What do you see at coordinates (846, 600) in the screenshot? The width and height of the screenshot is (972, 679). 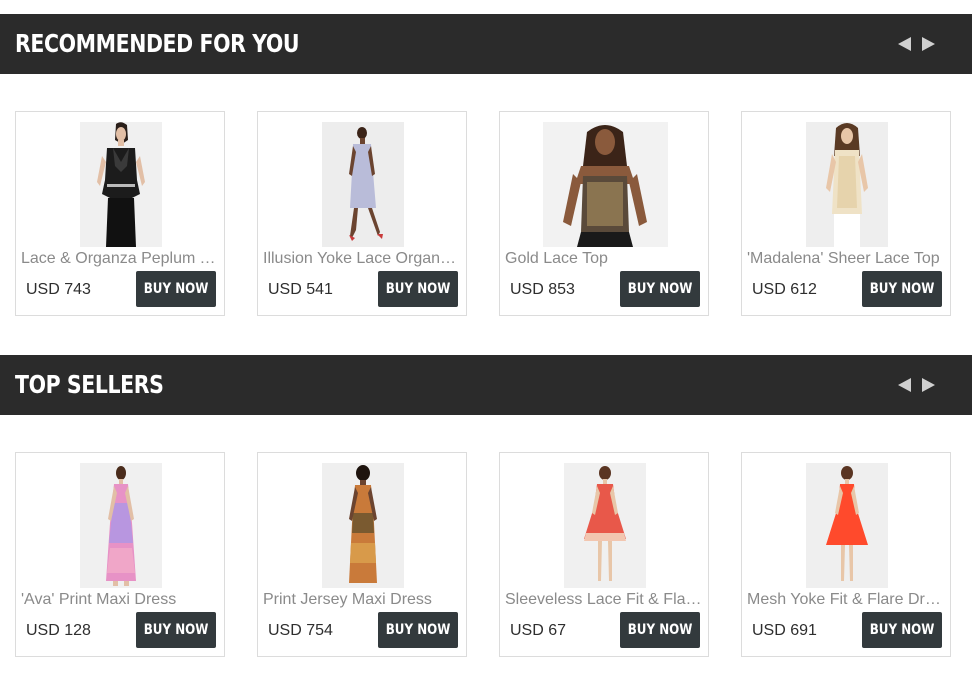 I see `product-name: Mesh Yoke Fit & Flare Dress` at bounding box center [846, 600].